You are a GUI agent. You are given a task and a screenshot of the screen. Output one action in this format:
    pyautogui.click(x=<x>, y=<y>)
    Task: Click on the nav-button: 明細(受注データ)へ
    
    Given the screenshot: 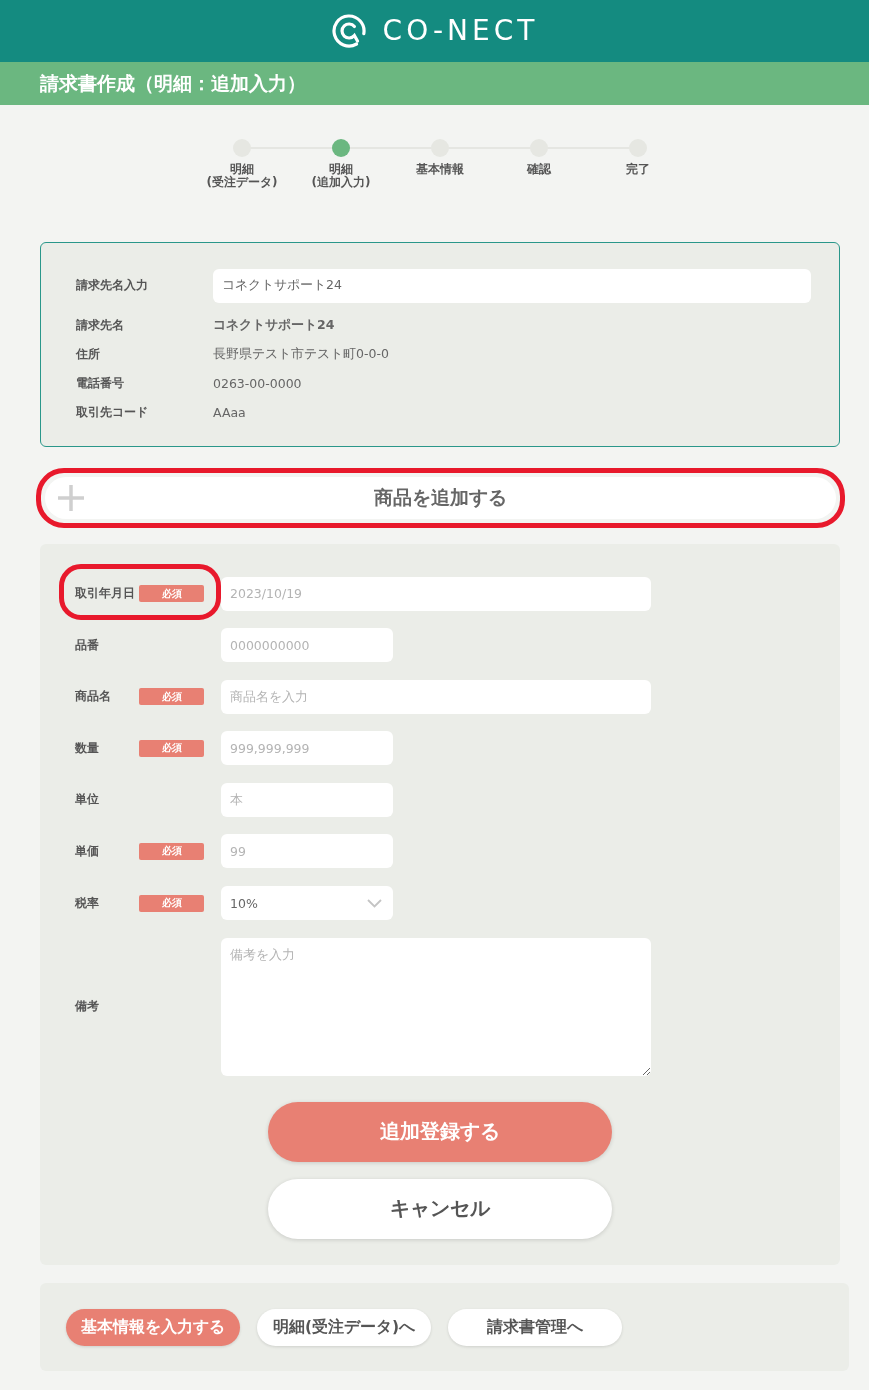 What is the action you would take?
    pyautogui.click(x=344, y=1327)
    